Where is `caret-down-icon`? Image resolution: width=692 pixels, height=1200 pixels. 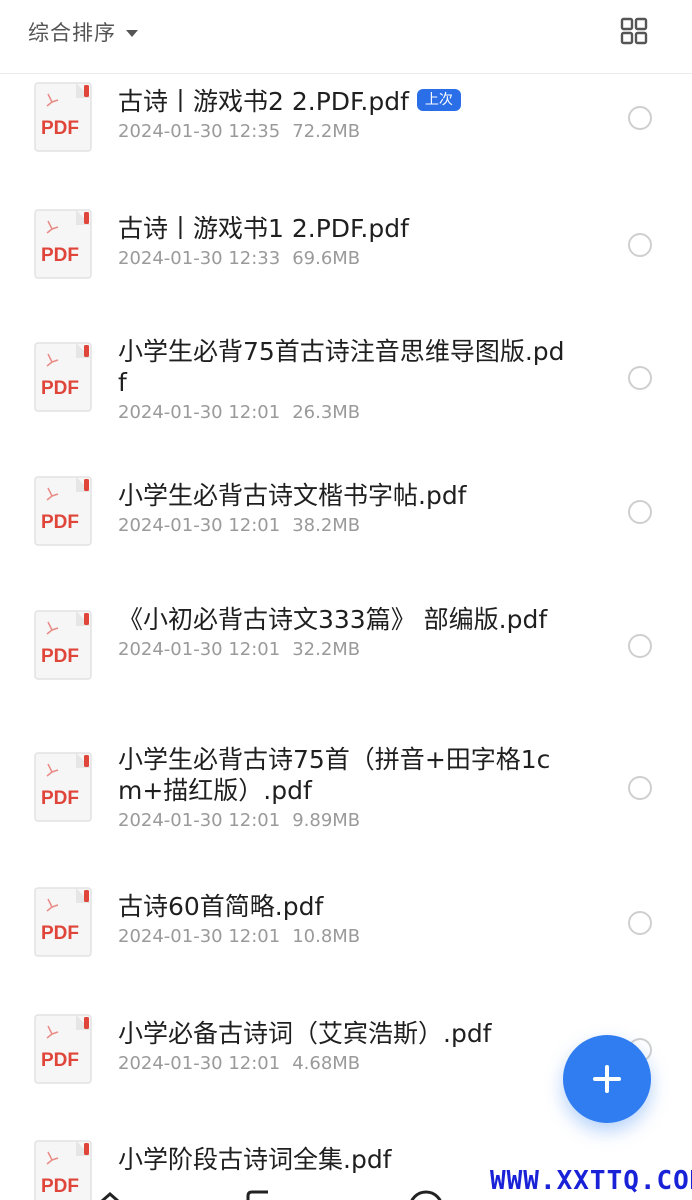
caret-down-icon is located at coordinates (132, 33).